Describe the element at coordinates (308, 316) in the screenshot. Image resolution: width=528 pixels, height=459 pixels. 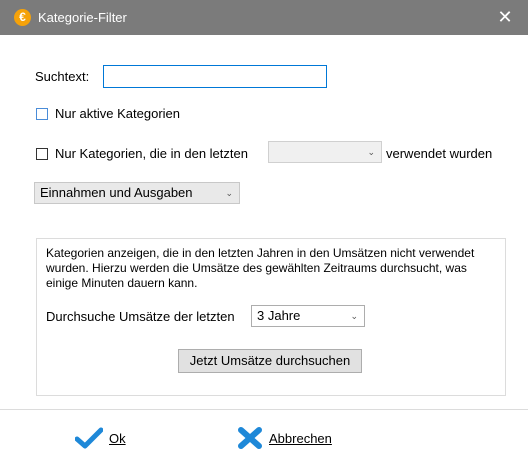
I see `period-dropdown: 3 Jahre ⌄` at that location.